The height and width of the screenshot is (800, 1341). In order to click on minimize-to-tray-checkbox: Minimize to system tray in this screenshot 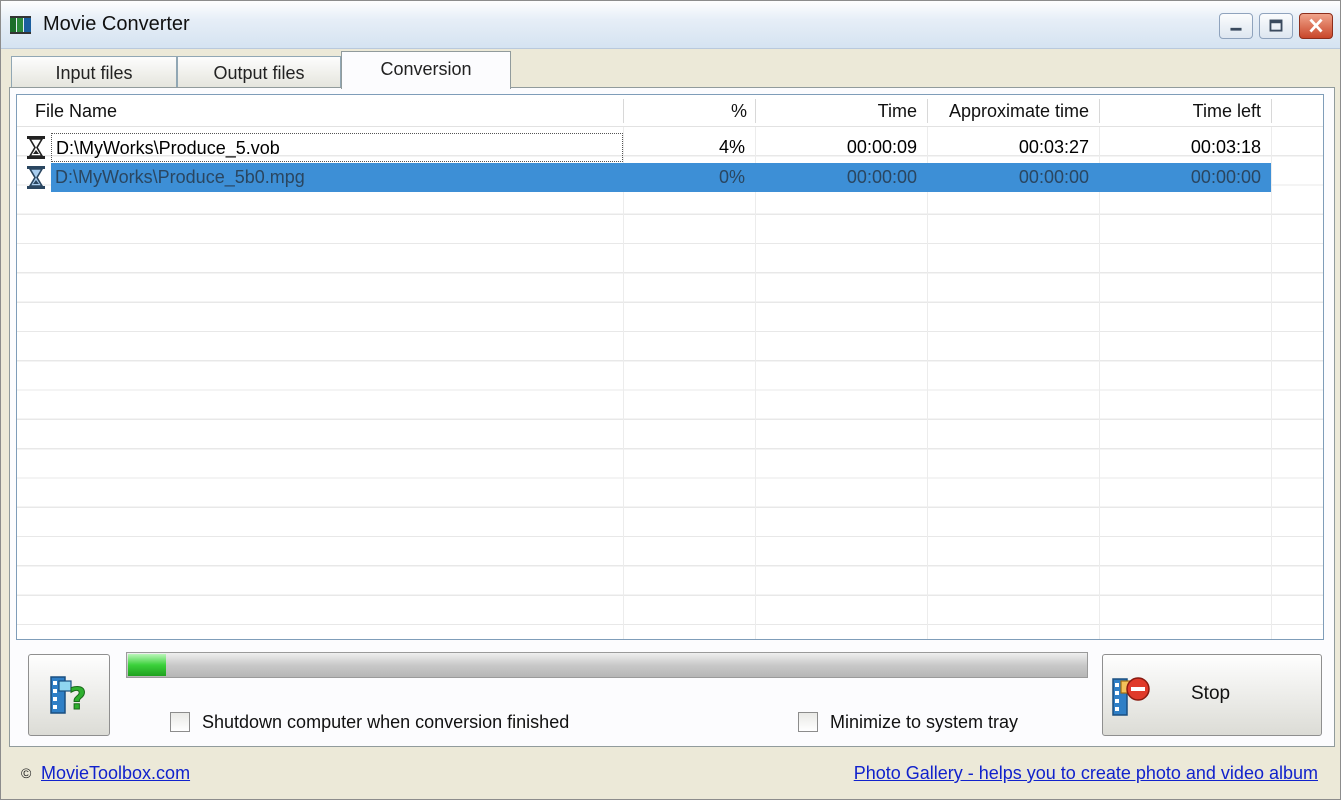, I will do `click(908, 722)`.